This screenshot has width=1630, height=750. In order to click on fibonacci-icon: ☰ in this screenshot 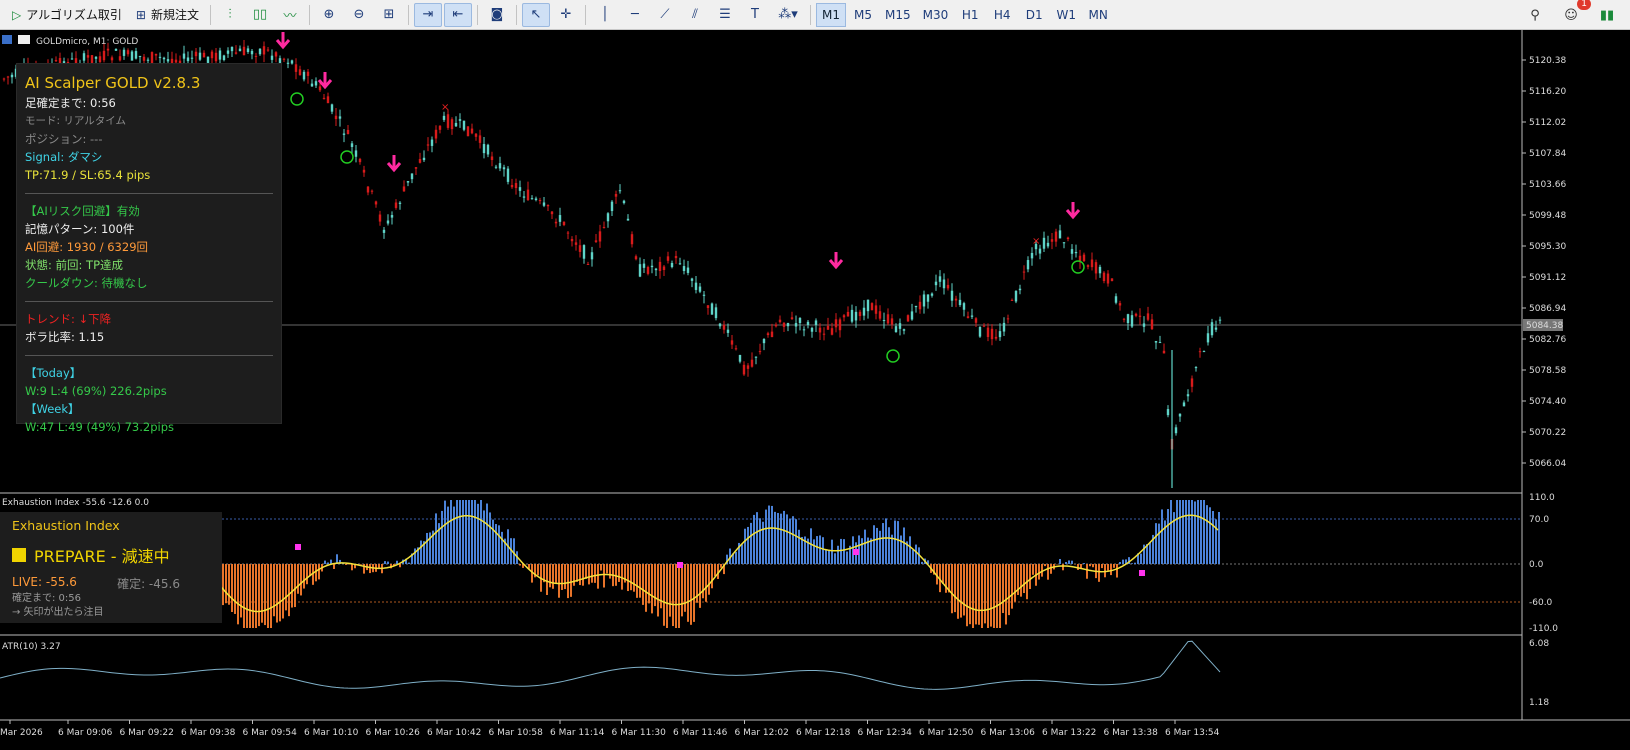, I will do `click(725, 15)`.